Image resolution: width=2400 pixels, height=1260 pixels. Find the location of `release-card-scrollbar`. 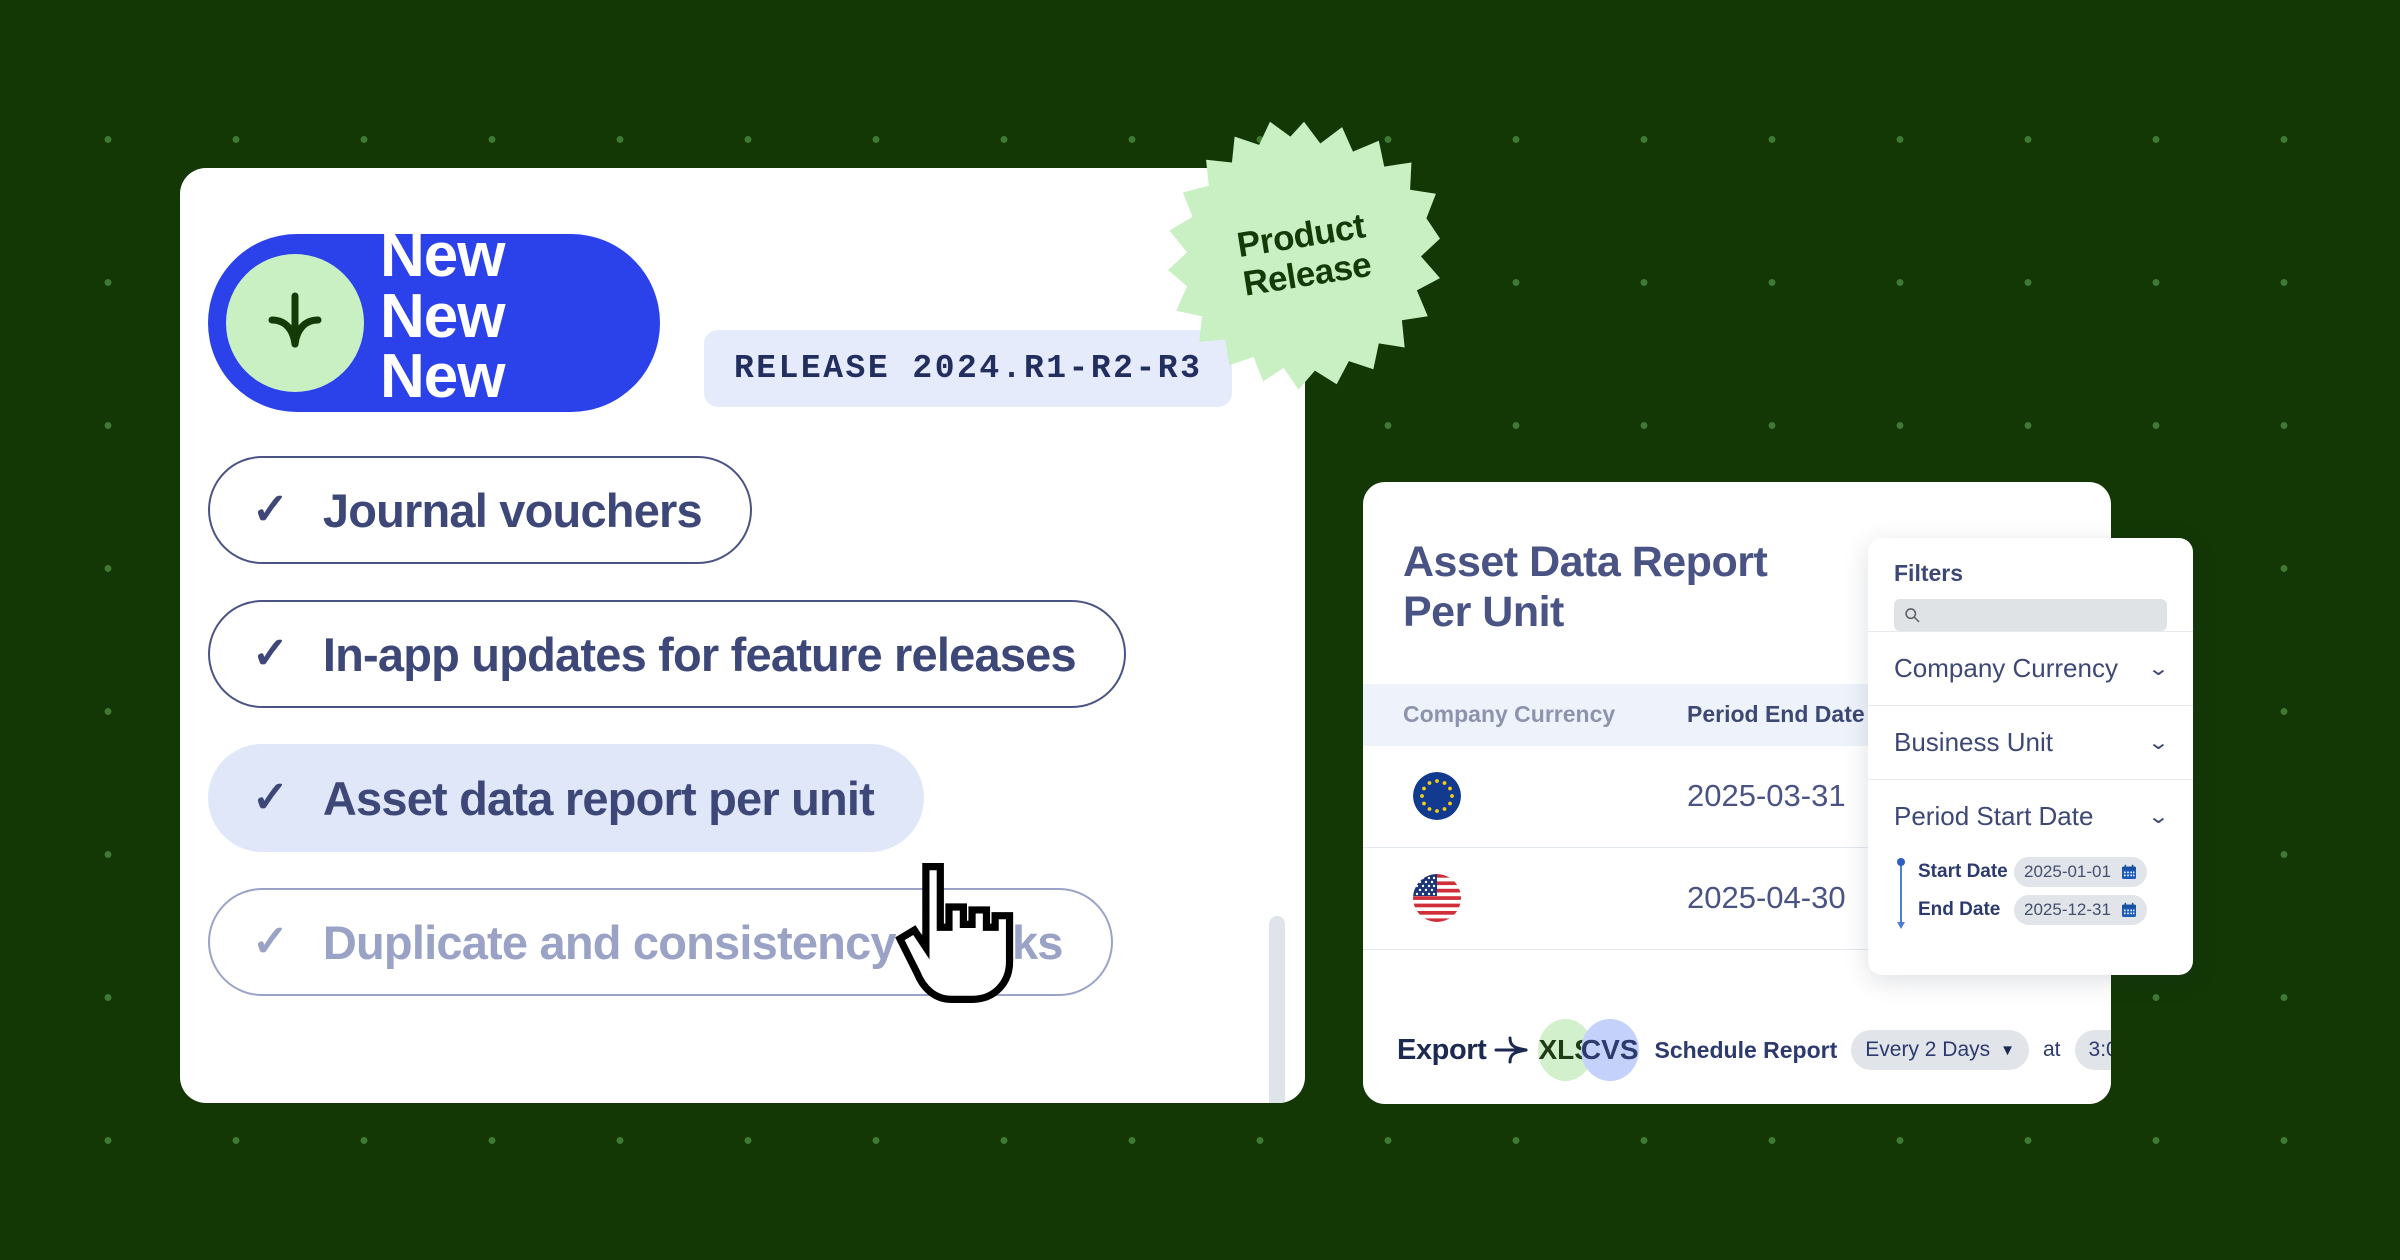

release-card-scrollbar is located at coordinates (1277, 1009).